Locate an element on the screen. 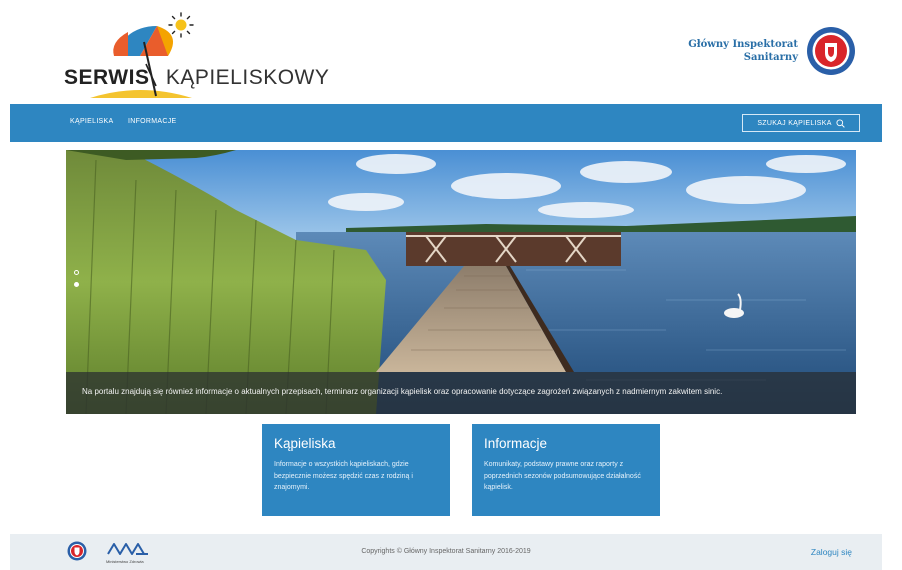  nav-item-informacje: INFORMACJE is located at coordinates (152, 121).